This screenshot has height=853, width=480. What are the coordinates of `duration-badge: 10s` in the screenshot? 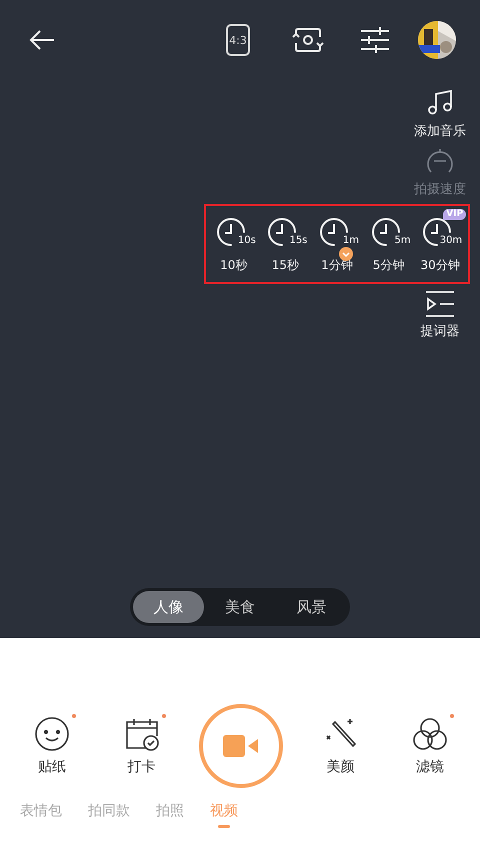 It's located at (247, 240).